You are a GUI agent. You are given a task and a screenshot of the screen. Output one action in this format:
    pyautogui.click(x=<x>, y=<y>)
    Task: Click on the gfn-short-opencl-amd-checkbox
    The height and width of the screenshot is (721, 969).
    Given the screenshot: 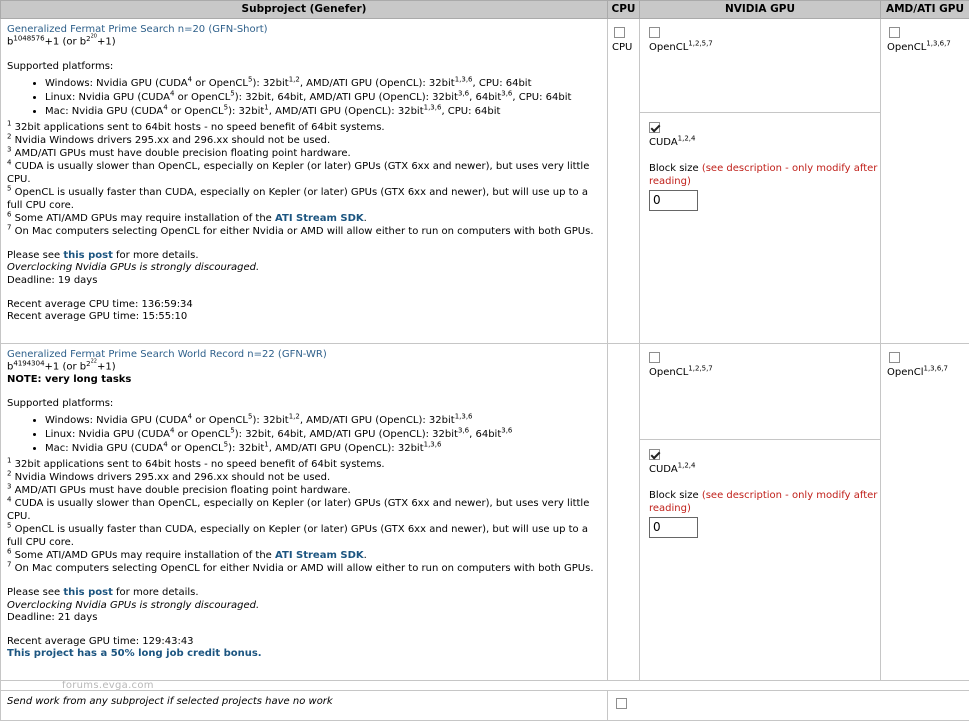 What is the action you would take?
    pyautogui.click(x=894, y=32)
    